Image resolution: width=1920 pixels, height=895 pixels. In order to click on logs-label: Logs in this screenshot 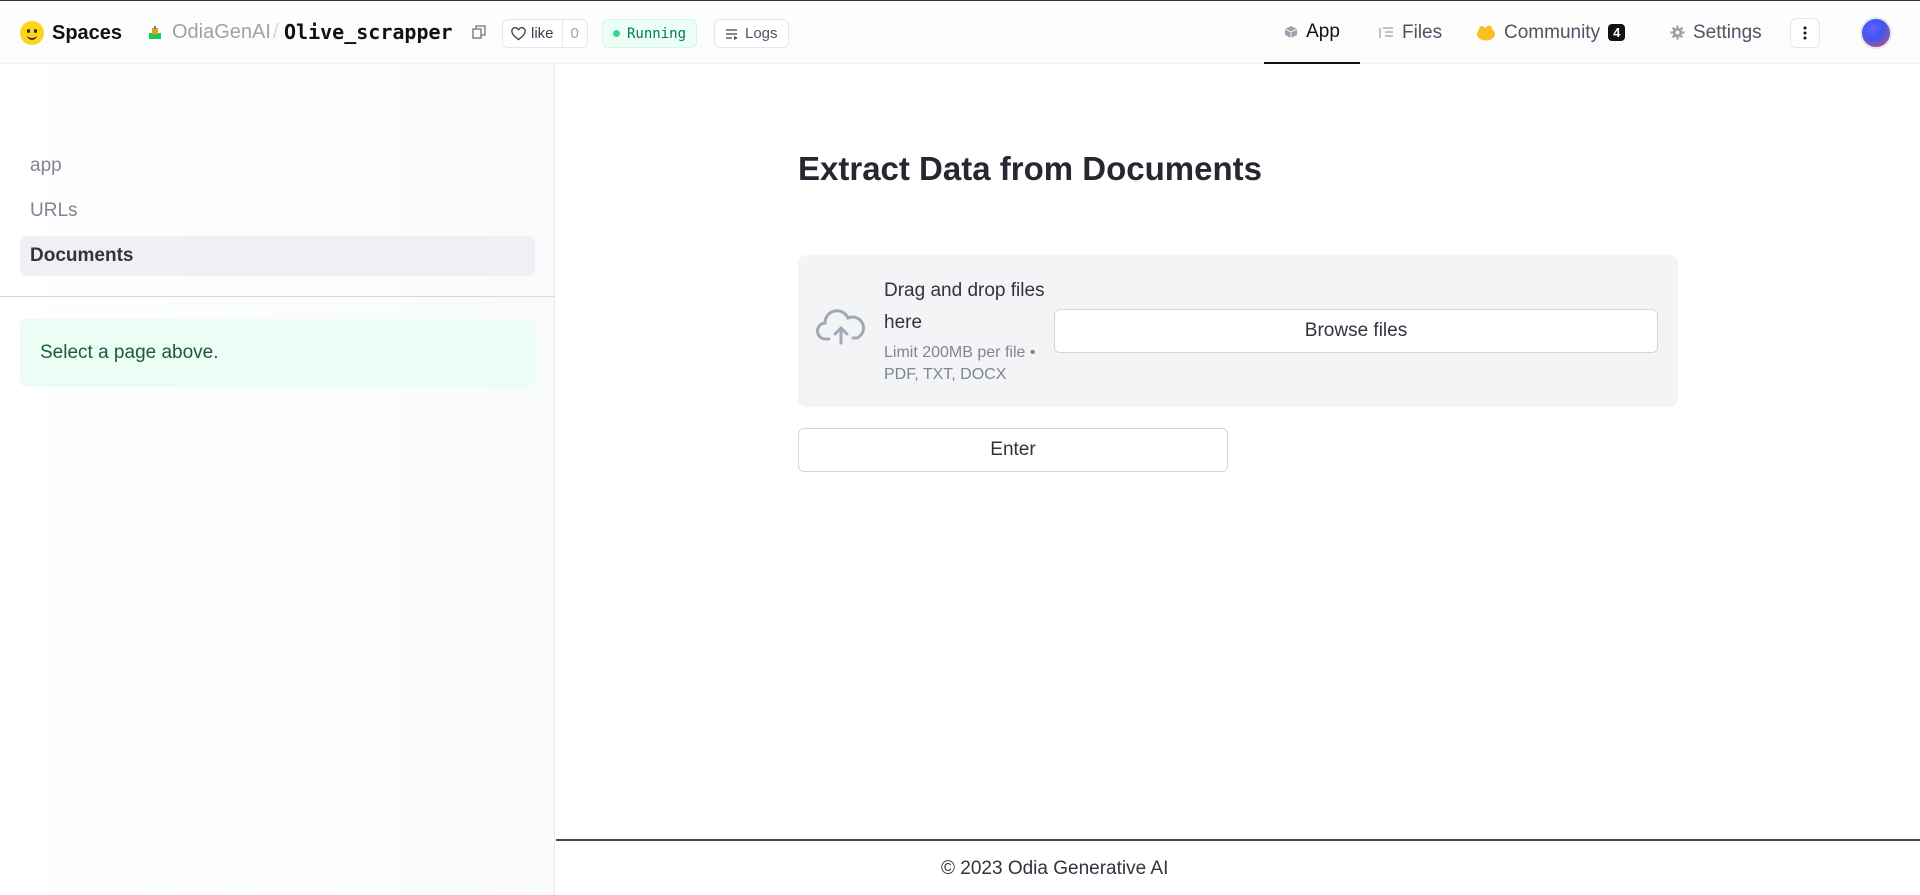, I will do `click(761, 33)`.